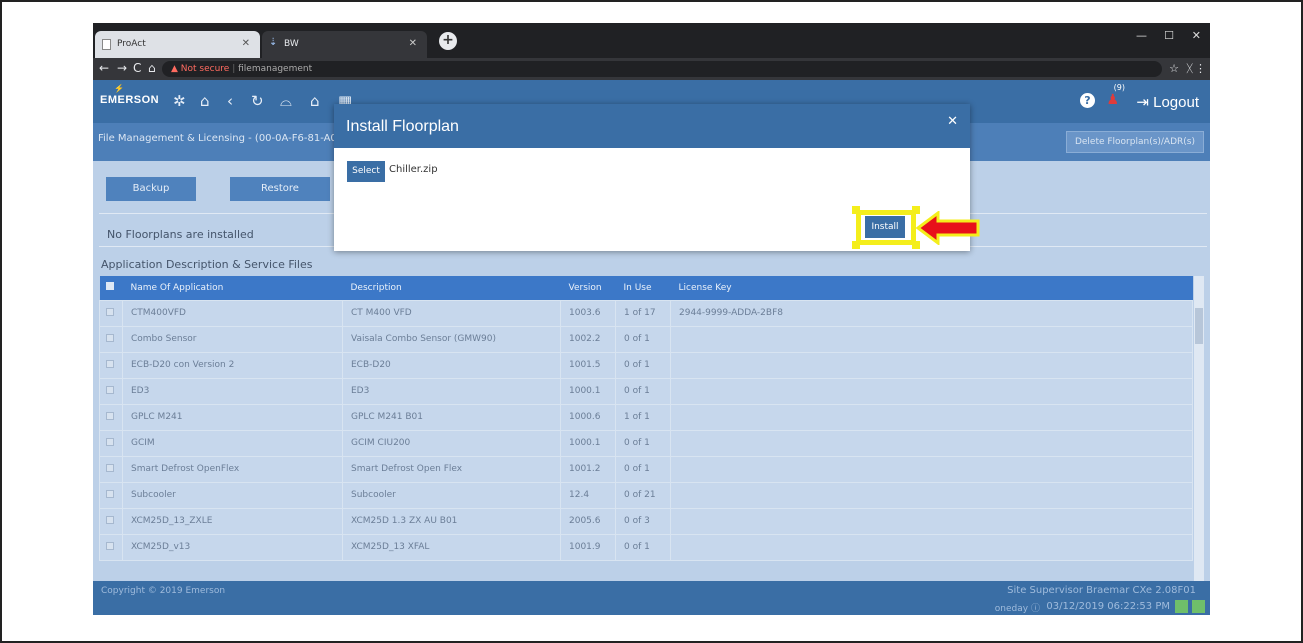 The height and width of the screenshot is (643, 1303). Describe the element at coordinates (1200, 68) in the screenshot. I see `menu-icon: ⋮` at that location.